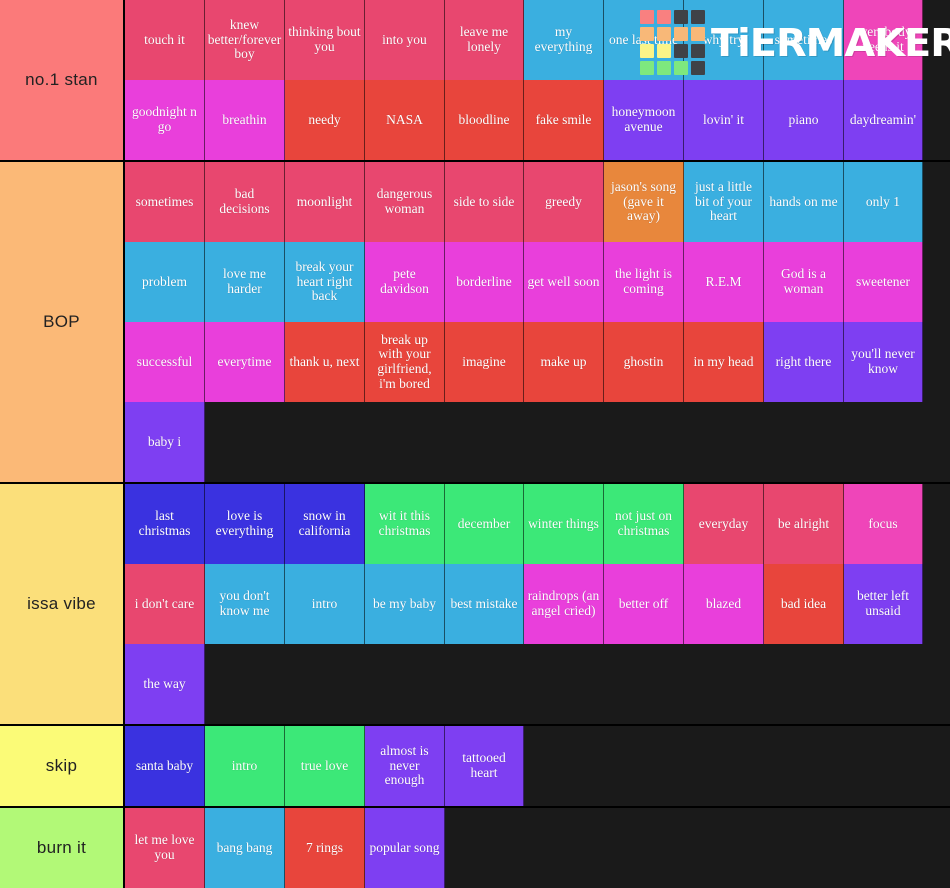  Describe the element at coordinates (245, 282) in the screenshot. I see `tier-item: love me harder` at that location.